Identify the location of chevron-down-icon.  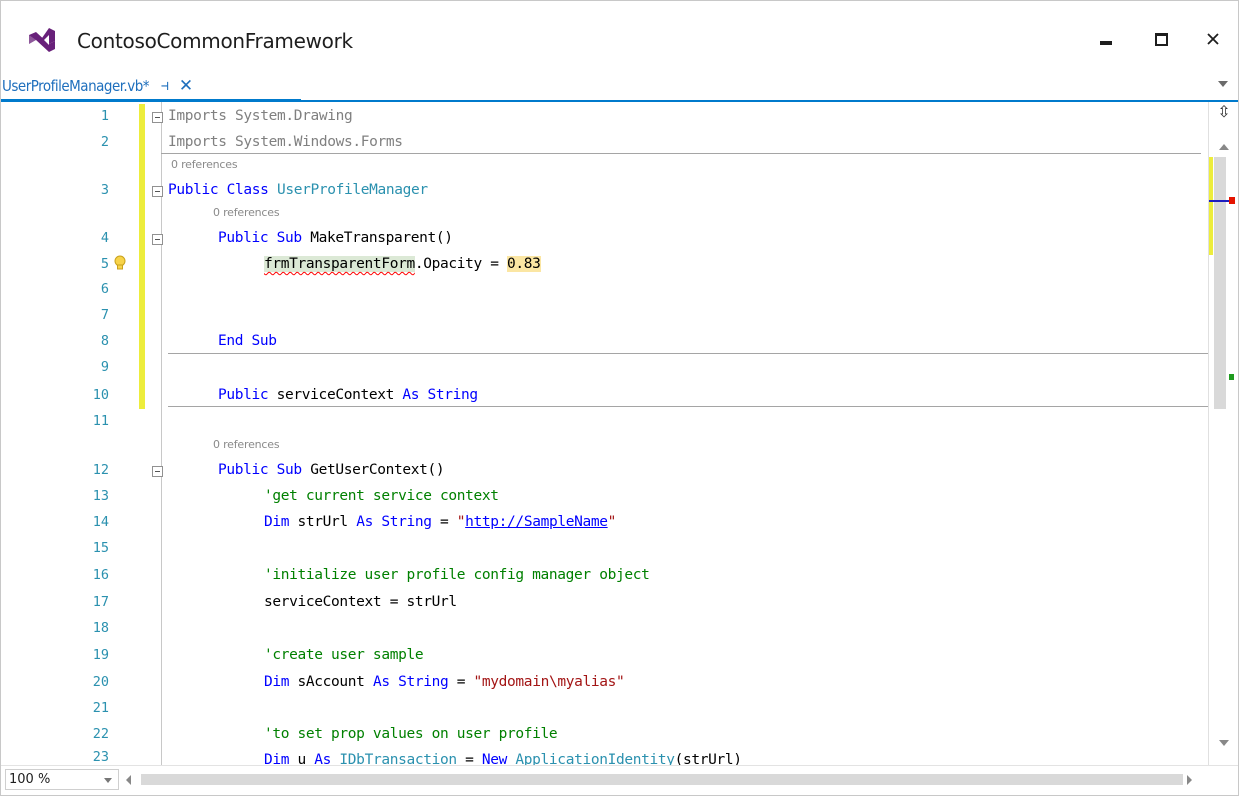
(108, 780).